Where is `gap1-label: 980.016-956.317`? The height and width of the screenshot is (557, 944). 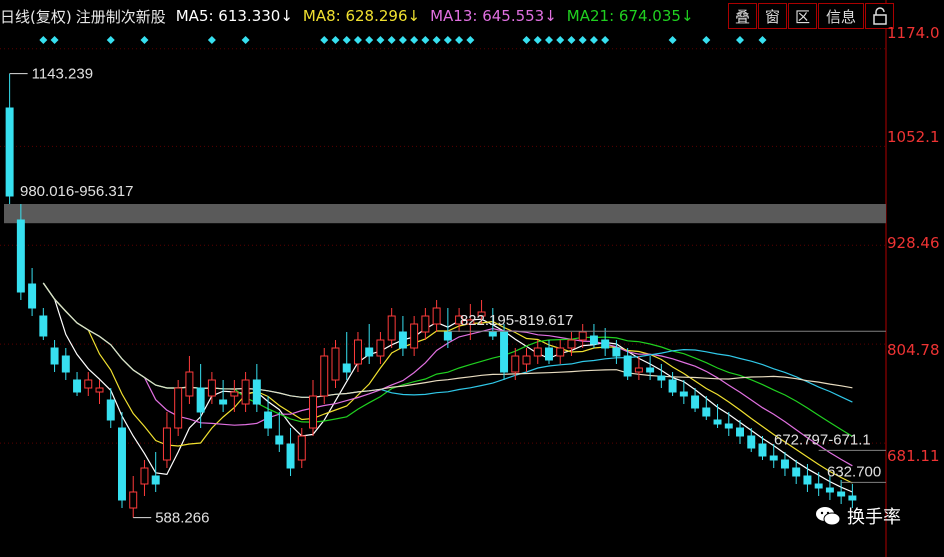 gap1-label: 980.016-956.317 is located at coordinates (76, 191).